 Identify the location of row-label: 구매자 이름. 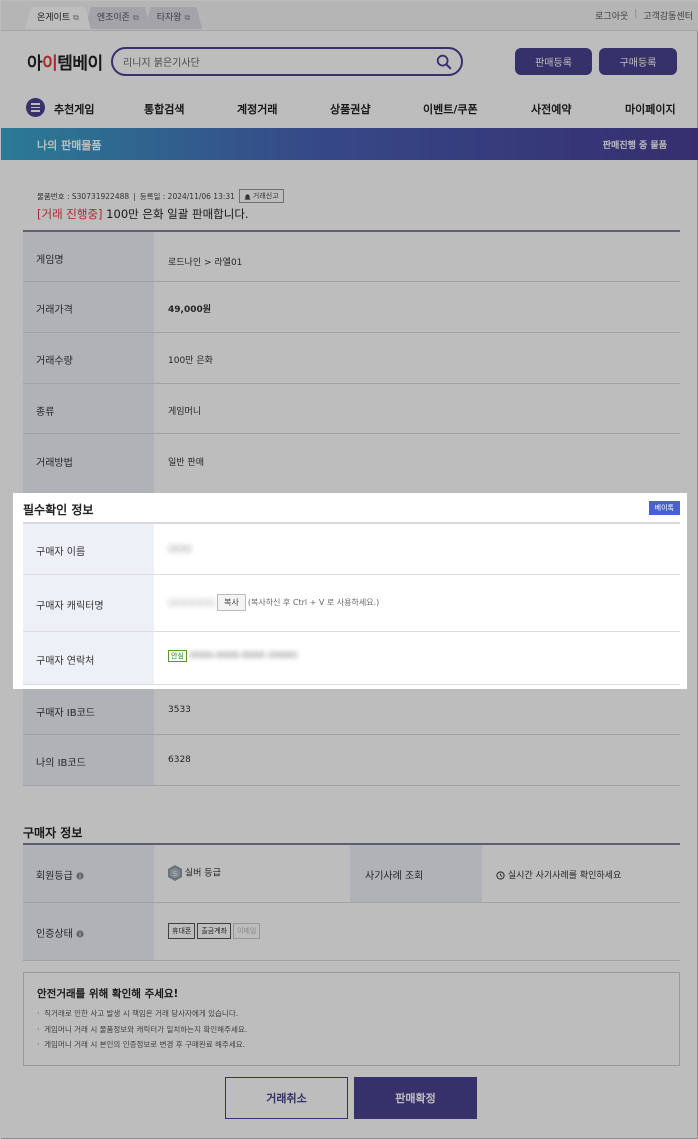
(61, 552).